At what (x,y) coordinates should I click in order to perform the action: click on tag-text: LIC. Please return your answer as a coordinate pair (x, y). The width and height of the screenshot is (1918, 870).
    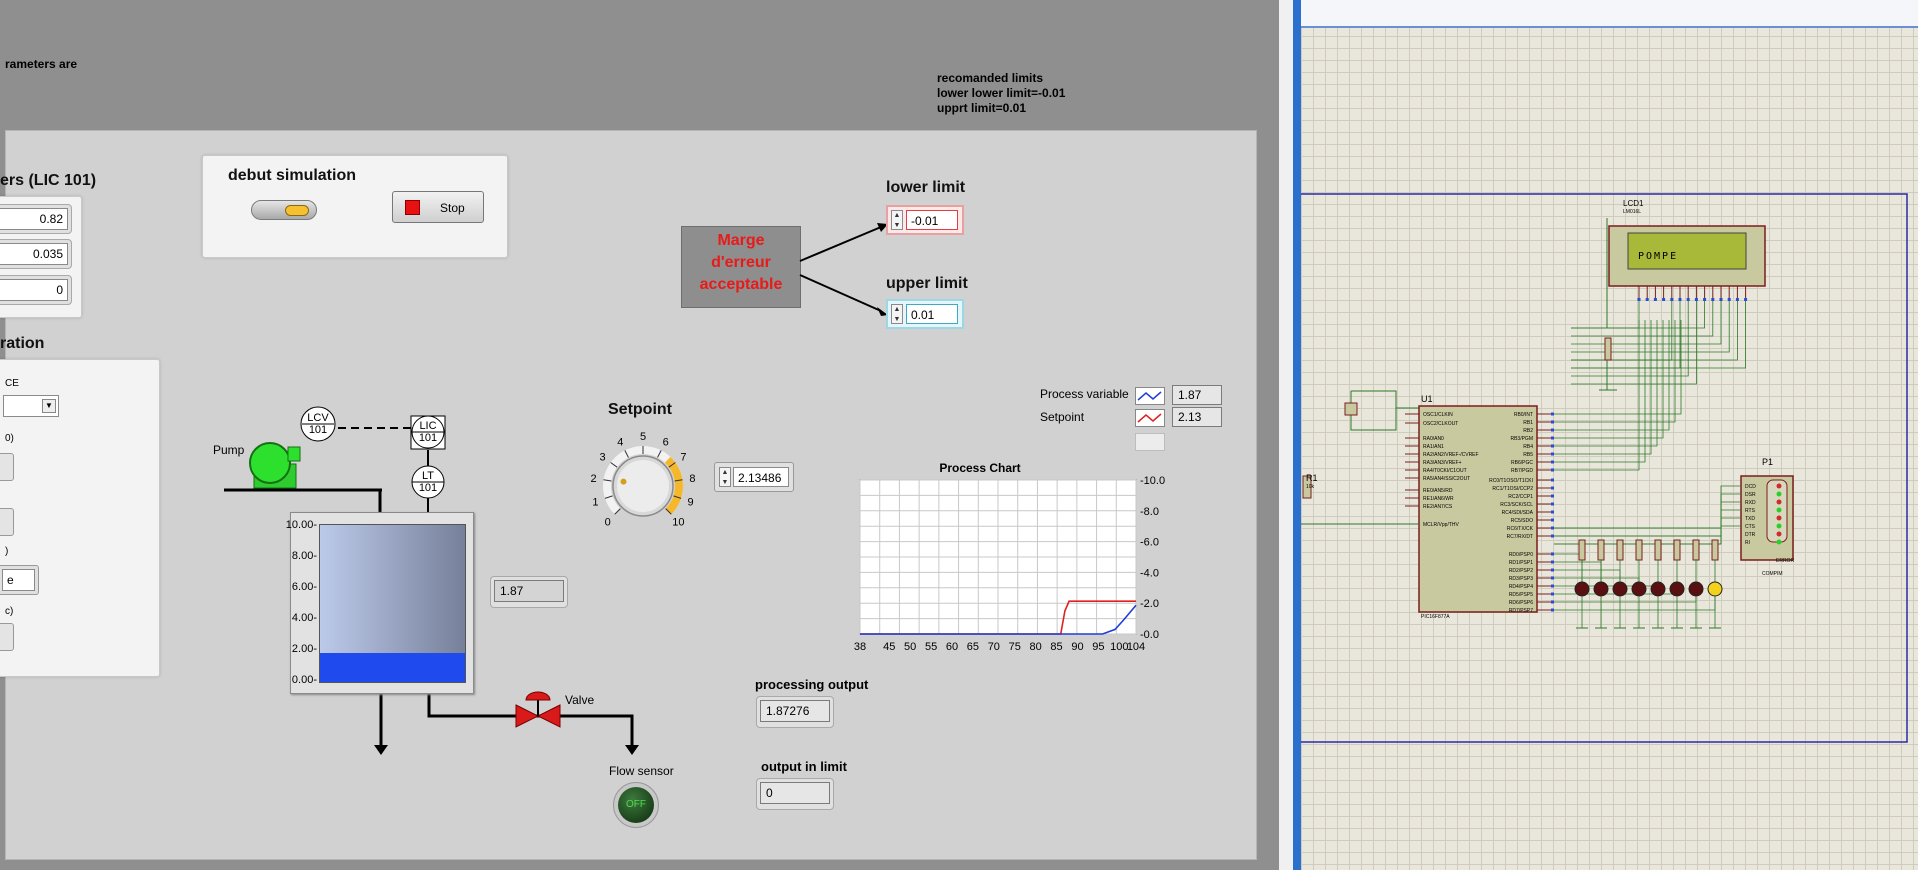
    Looking at the image, I should click on (428, 426).